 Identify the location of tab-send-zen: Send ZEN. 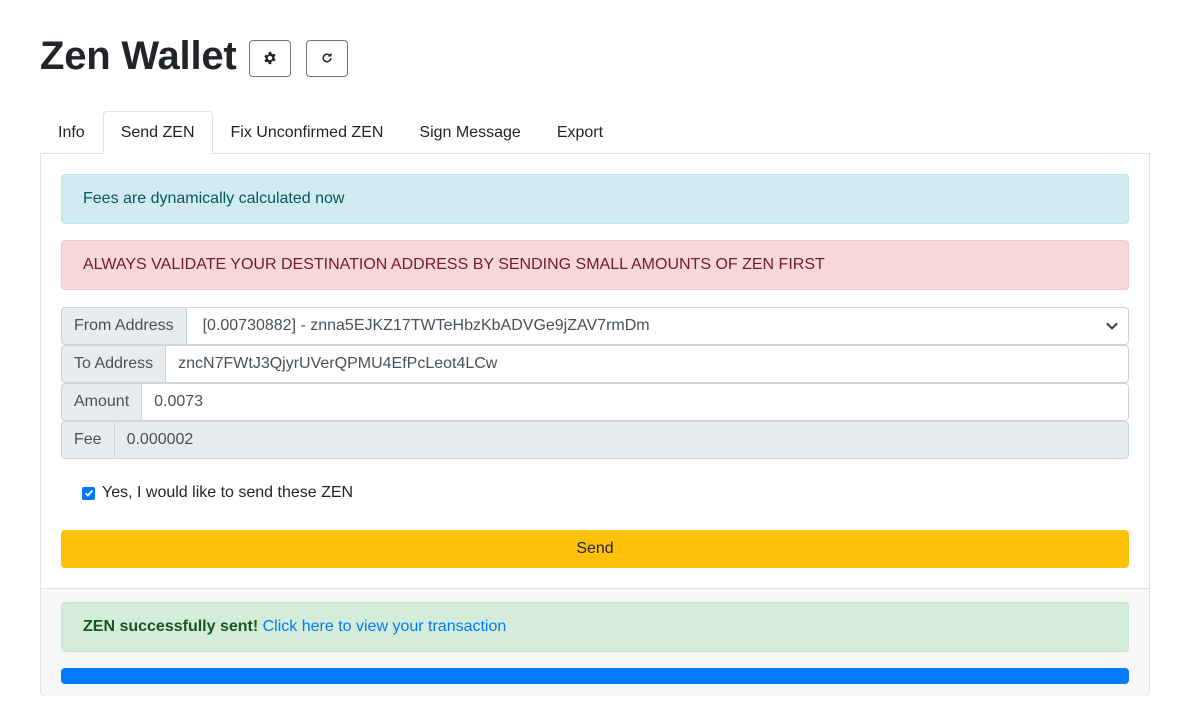
(157, 132).